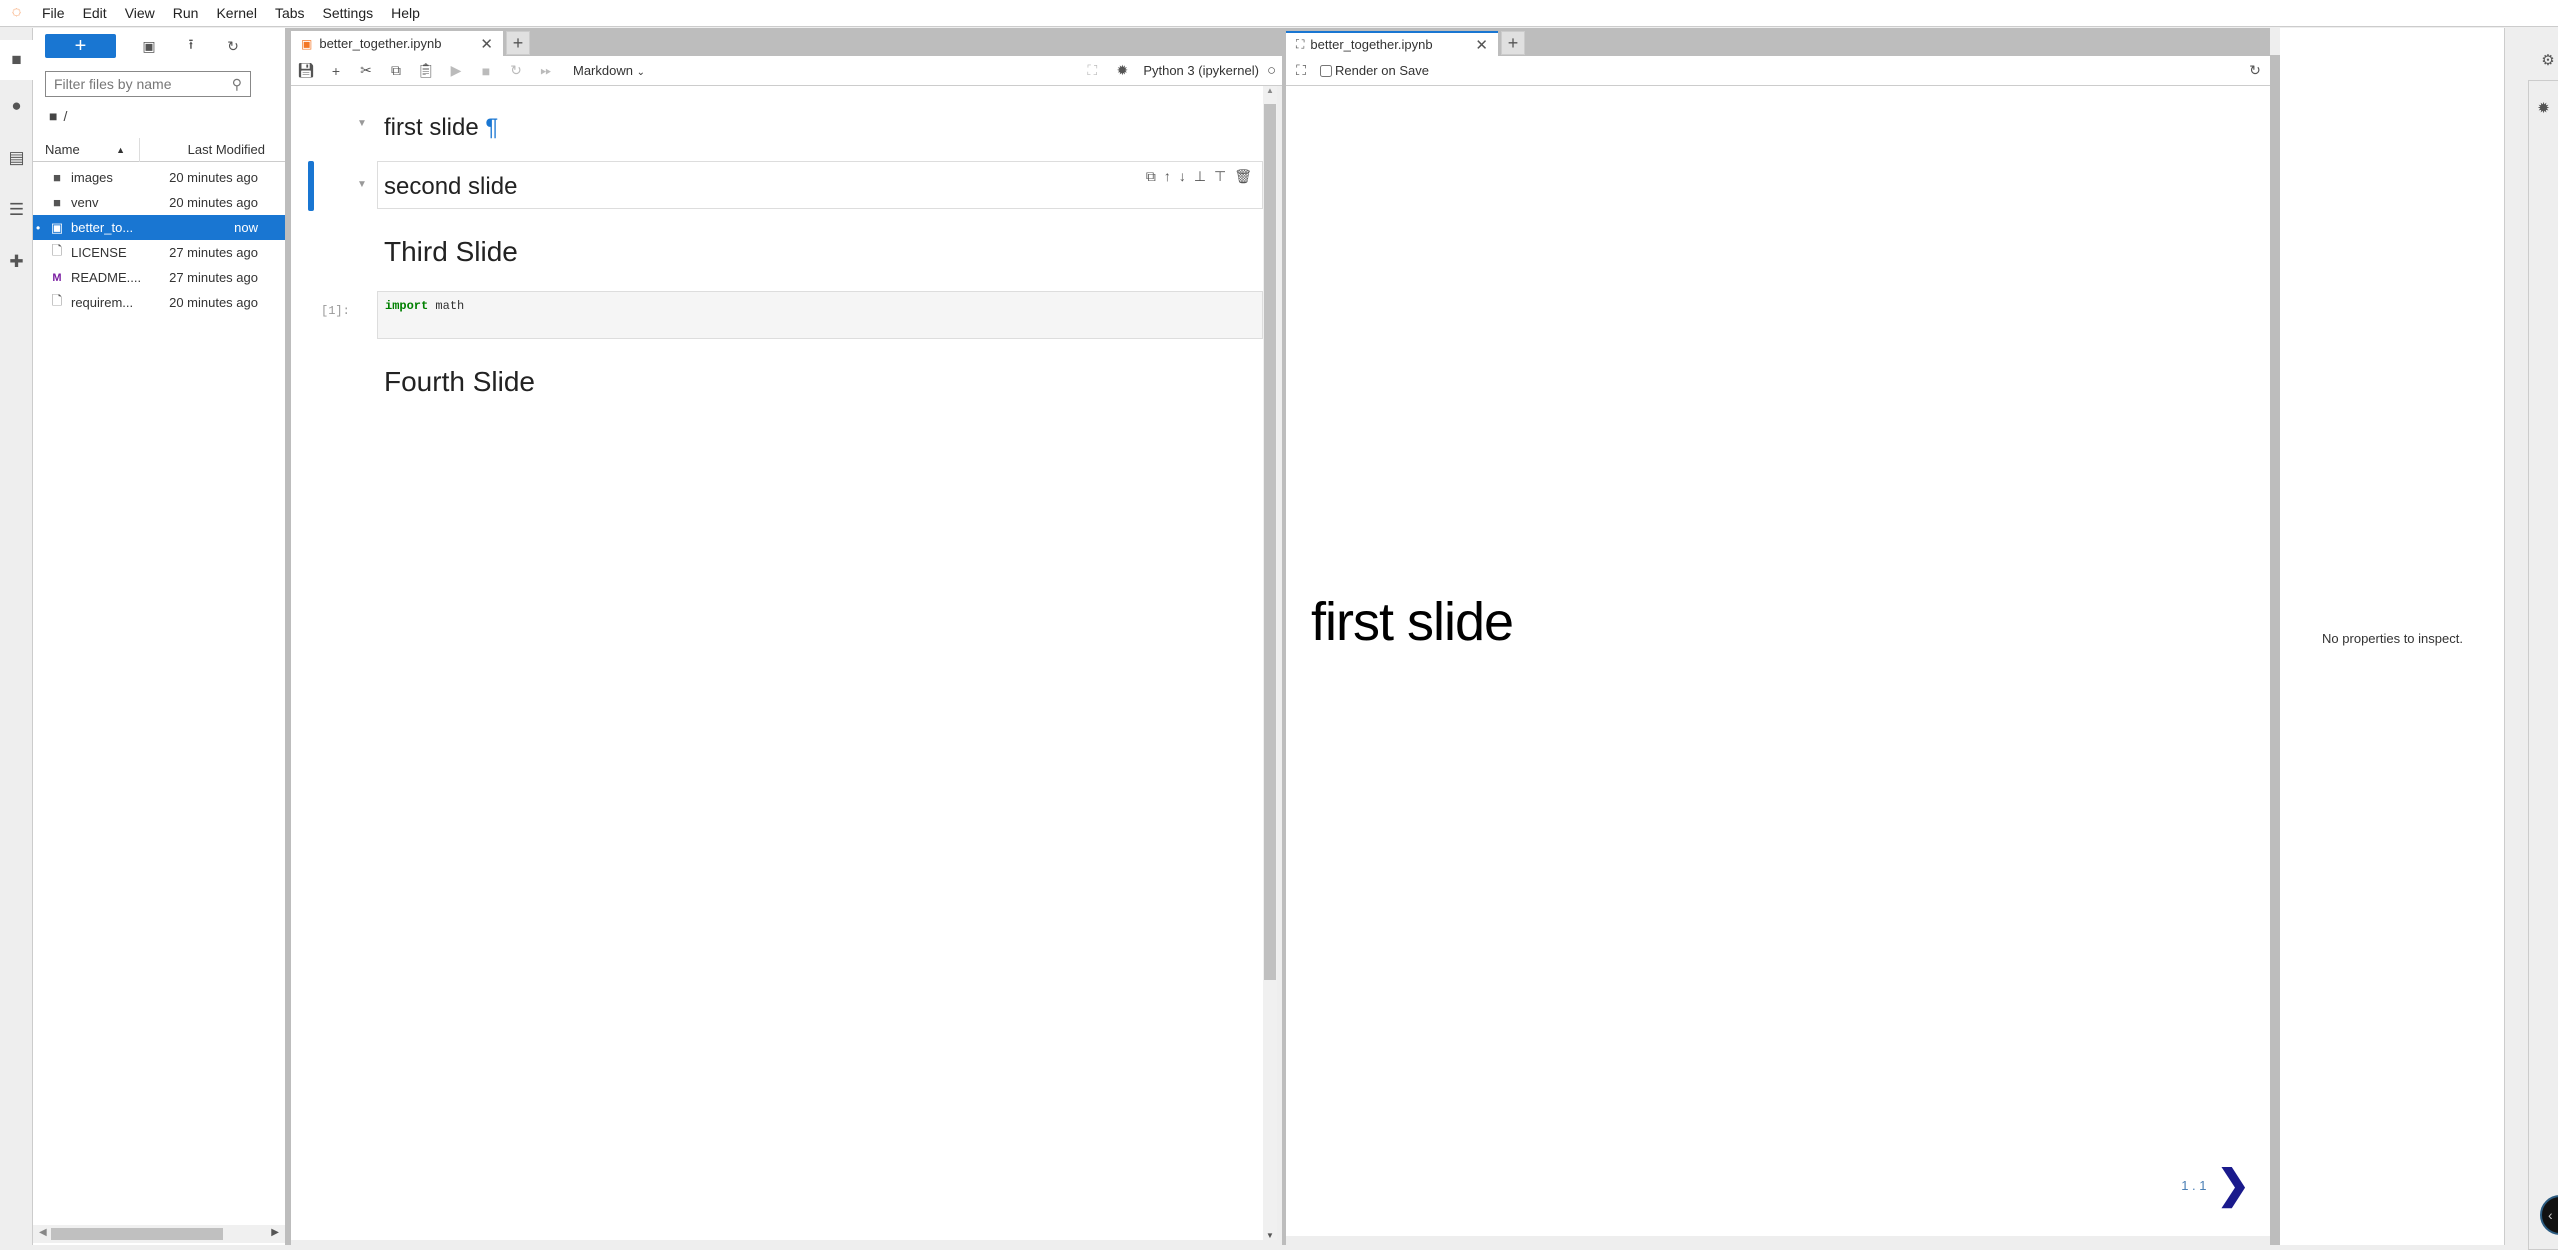  Describe the element at coordinates (777, 386) in the screenshot. I see `markdown-cell: Fourth Slide` at that location.